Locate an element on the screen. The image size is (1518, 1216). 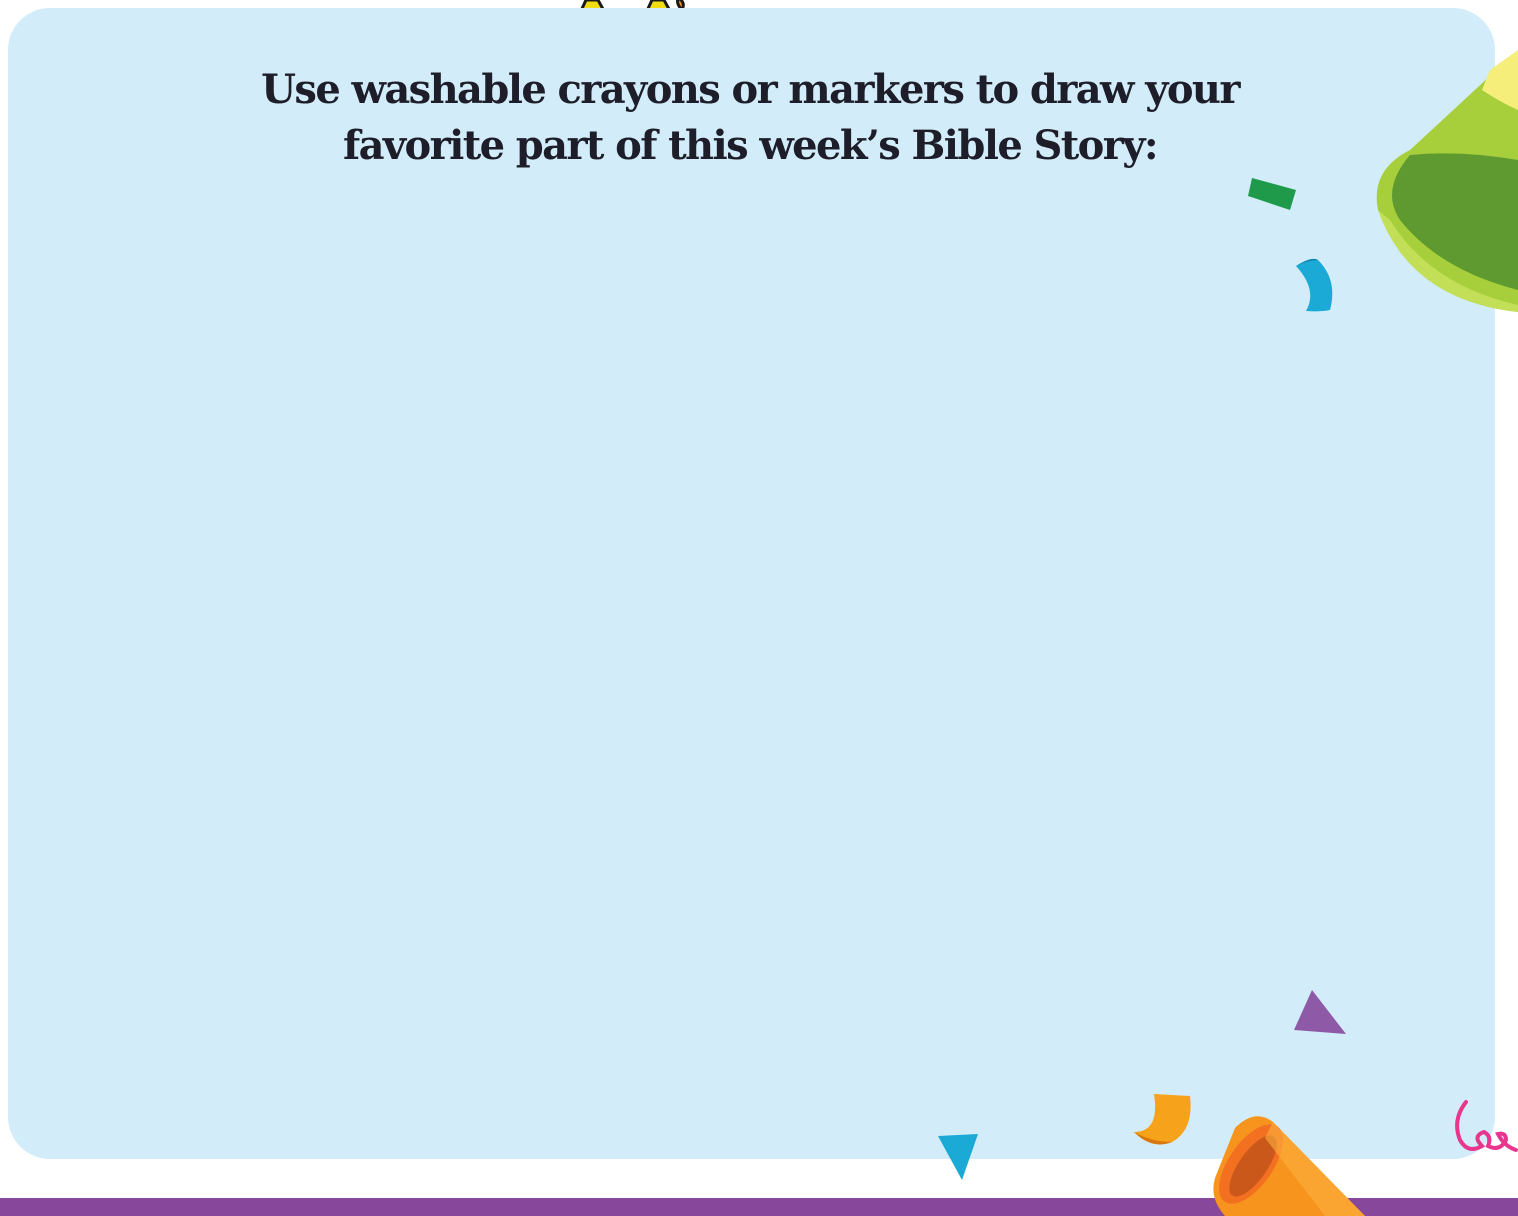
streamer-swirl-icon is located at coordinates (1486, 1126).